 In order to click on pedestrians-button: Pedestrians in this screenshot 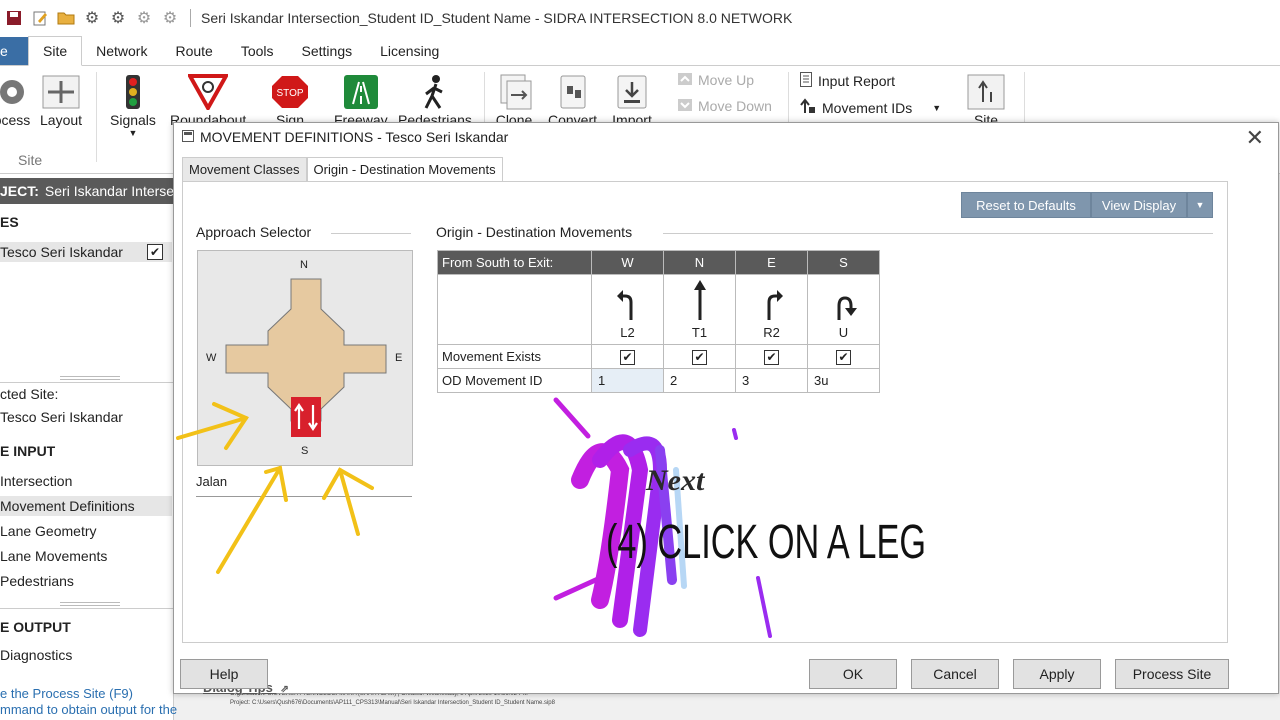, I will do `click(435, 100)`.